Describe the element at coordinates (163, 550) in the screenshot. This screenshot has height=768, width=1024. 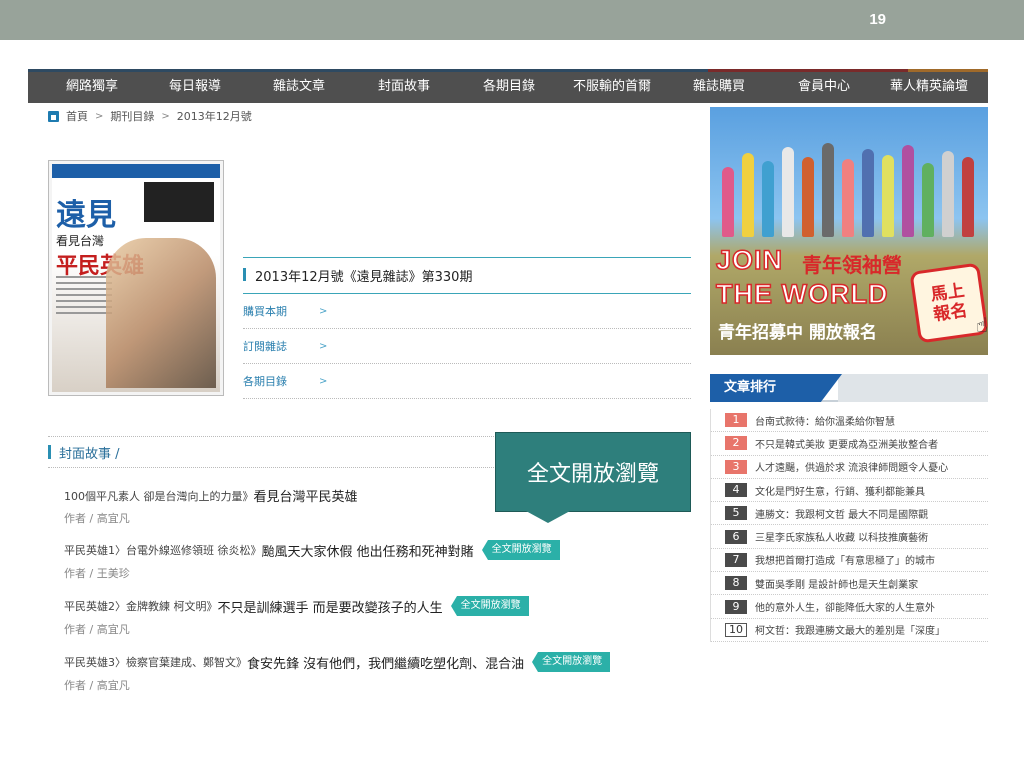
I see `article-prefix: 平民英雄1〉台電外線巡修領班 徐炎松》` at that location.